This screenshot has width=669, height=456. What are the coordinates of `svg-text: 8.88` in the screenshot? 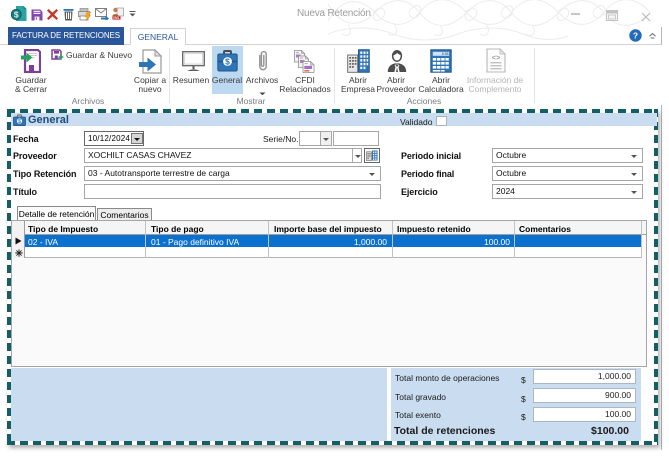 It's located at (445, 54).